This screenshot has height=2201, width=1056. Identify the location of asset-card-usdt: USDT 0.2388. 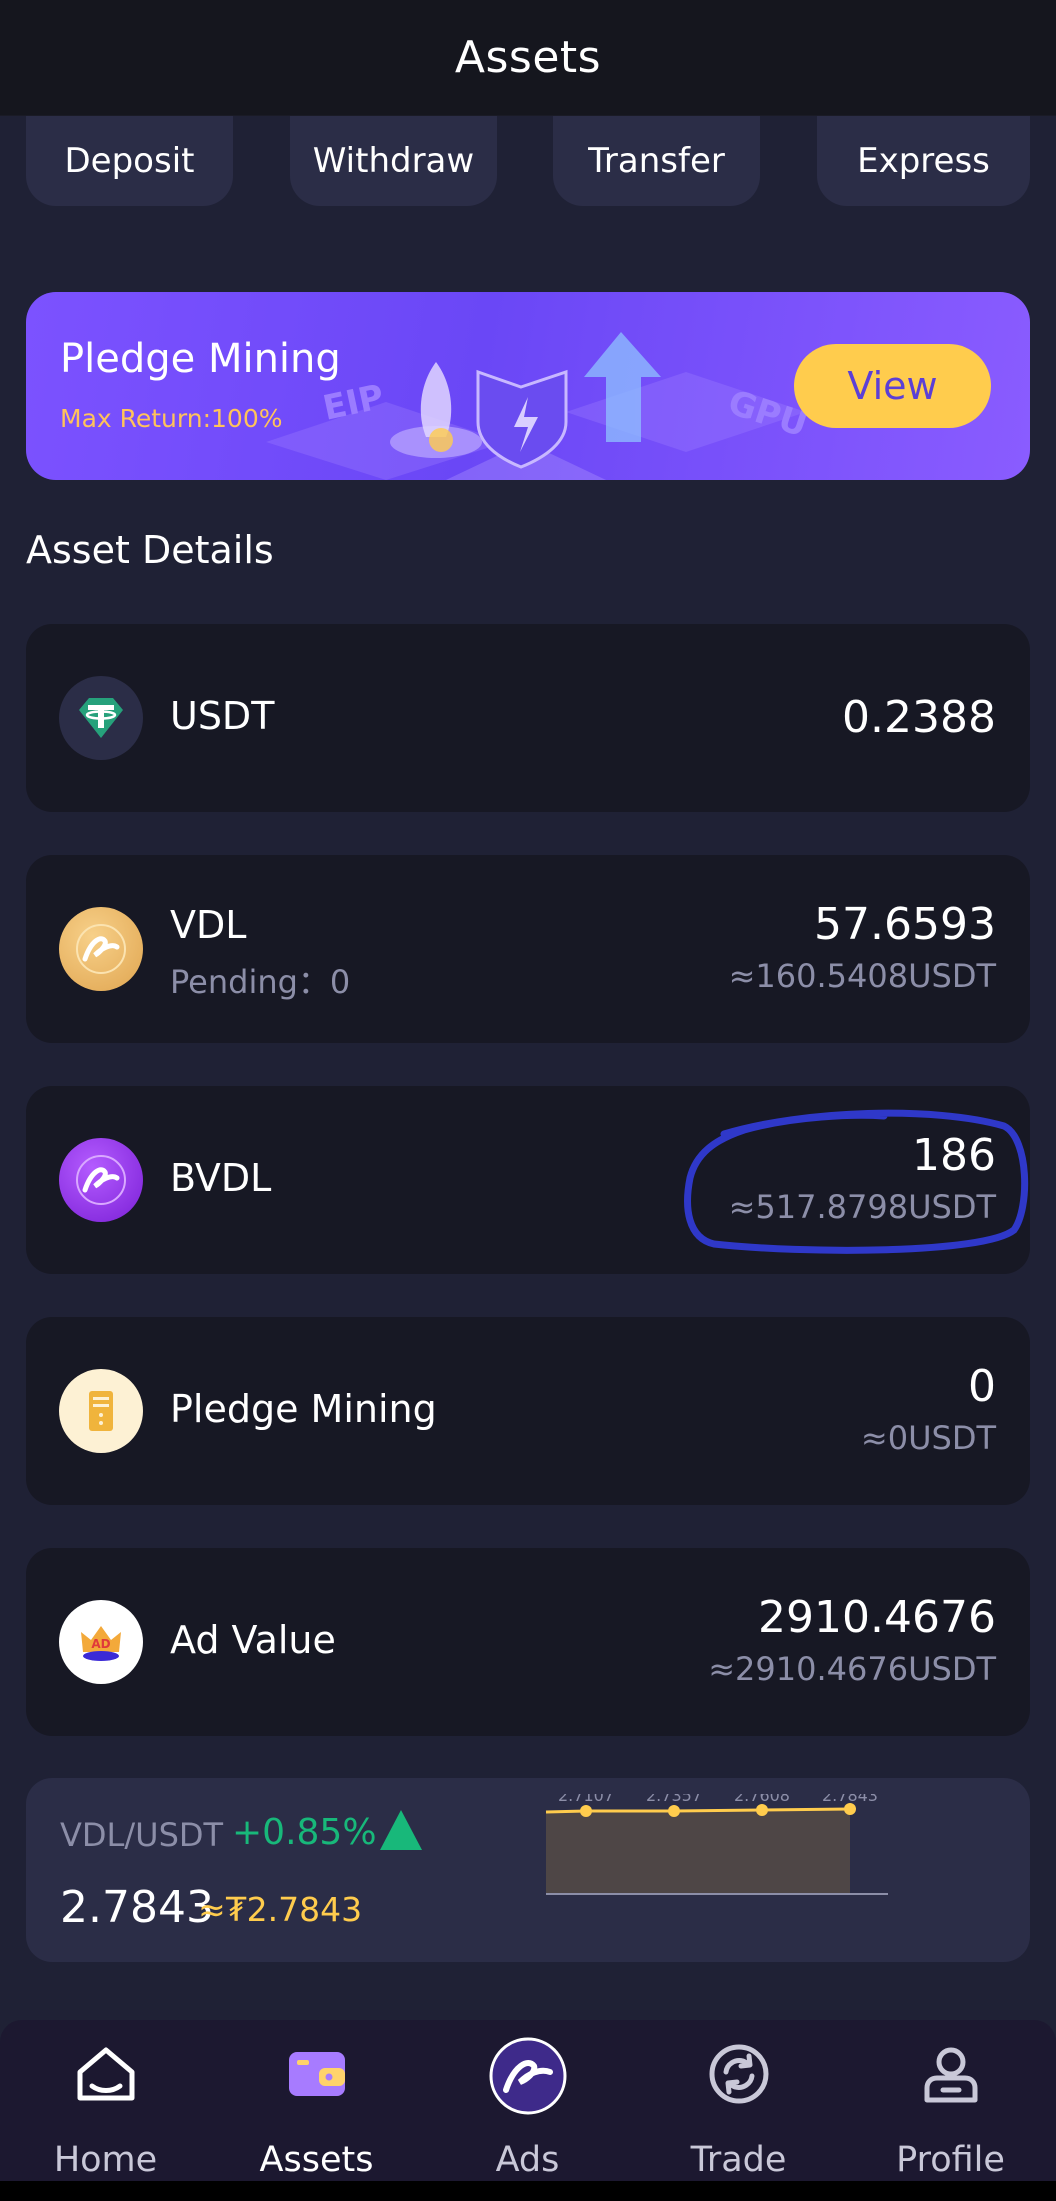
(528, 718).